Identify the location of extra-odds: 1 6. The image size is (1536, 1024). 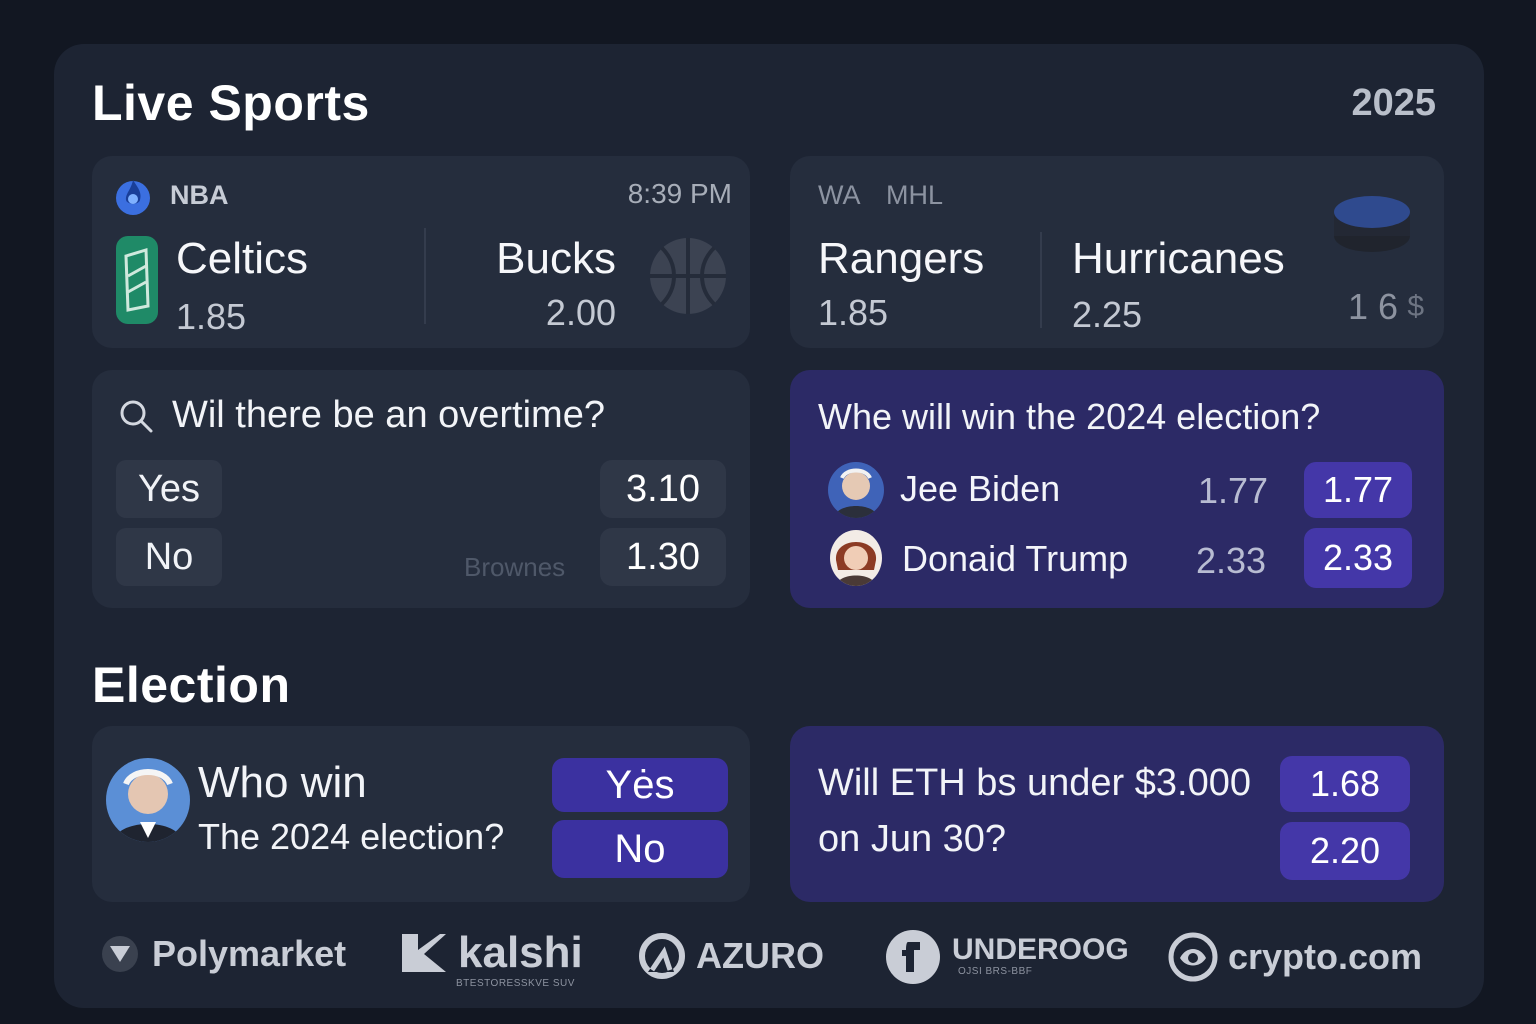
(1372, 306).